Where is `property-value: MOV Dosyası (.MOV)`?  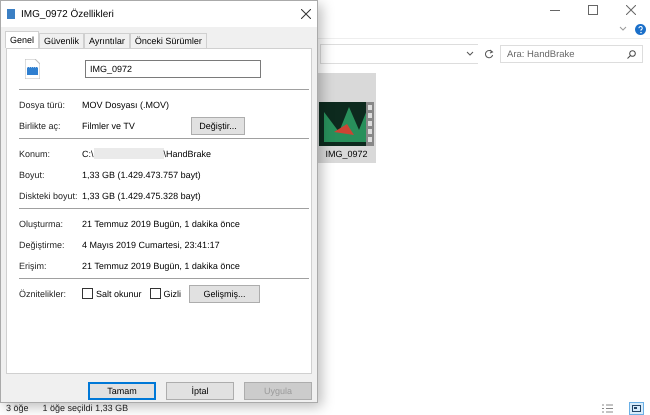 property-value: MOV Dosyası (.MOV) is located at coordinates (126, 105).